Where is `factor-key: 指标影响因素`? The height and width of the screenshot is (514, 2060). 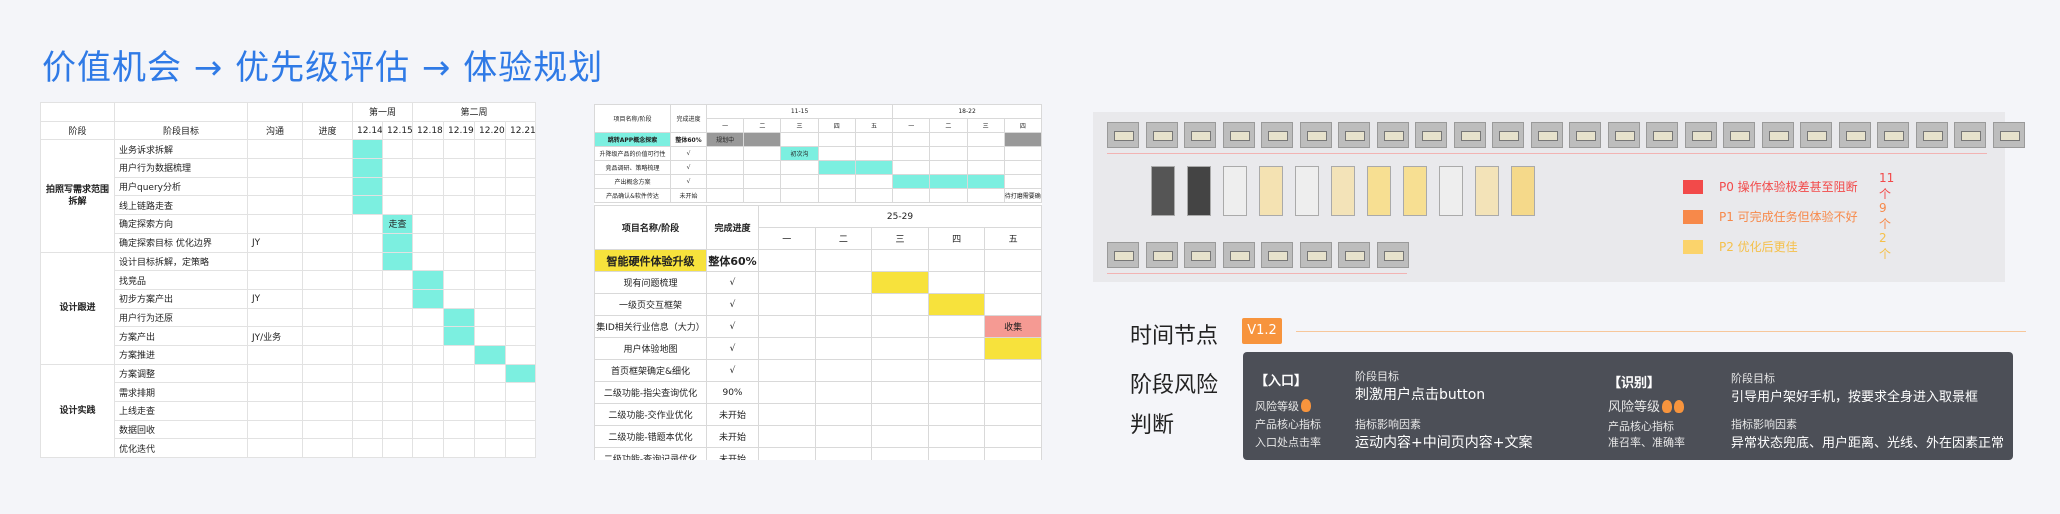 factor-key: 指标影响因素 is located at coordinates (1388, 424).